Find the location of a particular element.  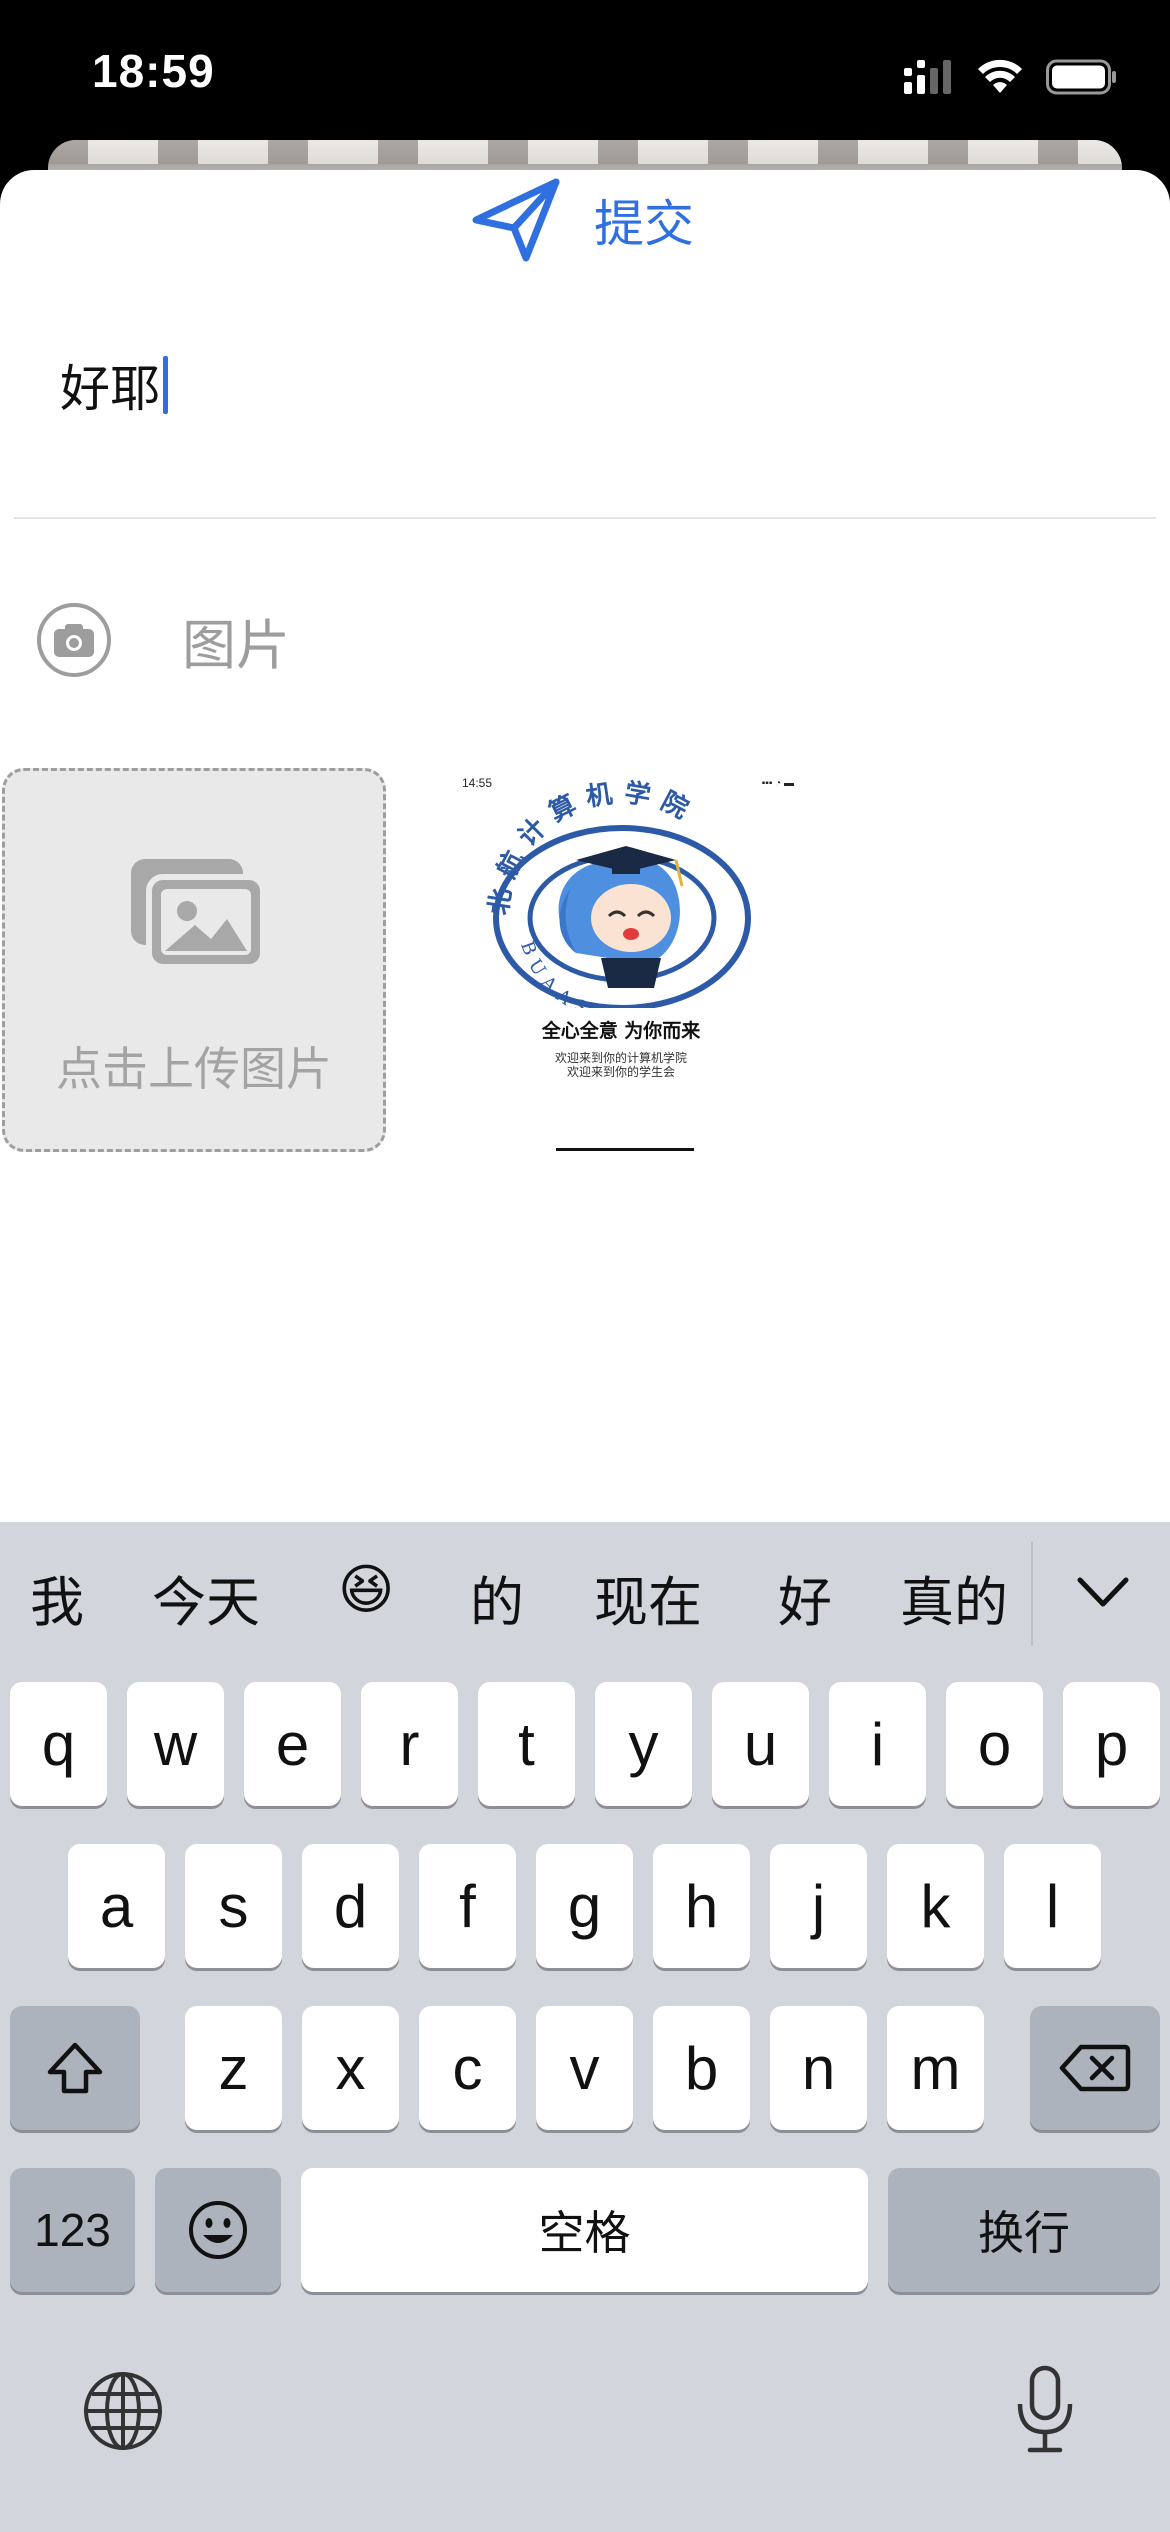

wifi-icon is located at coordinates (1000, 76).